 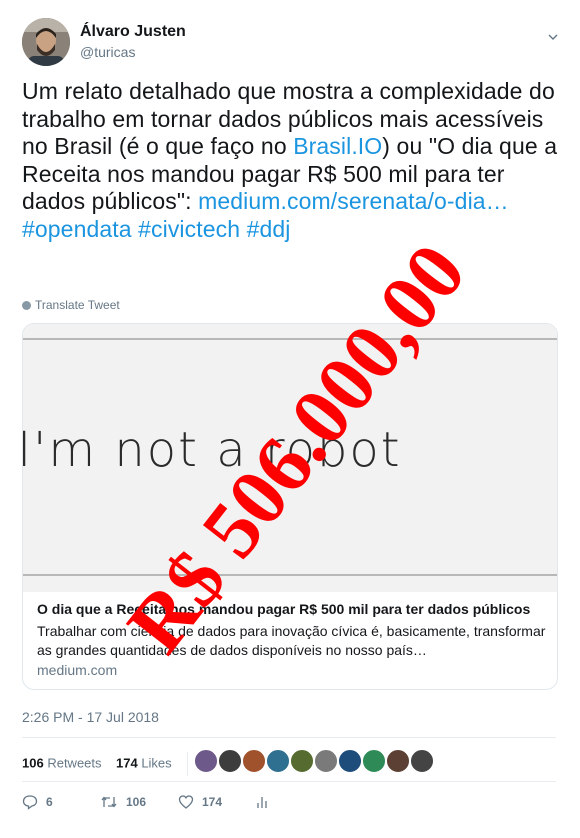 I want to click on heart-icon, so click(x=186, y=802).